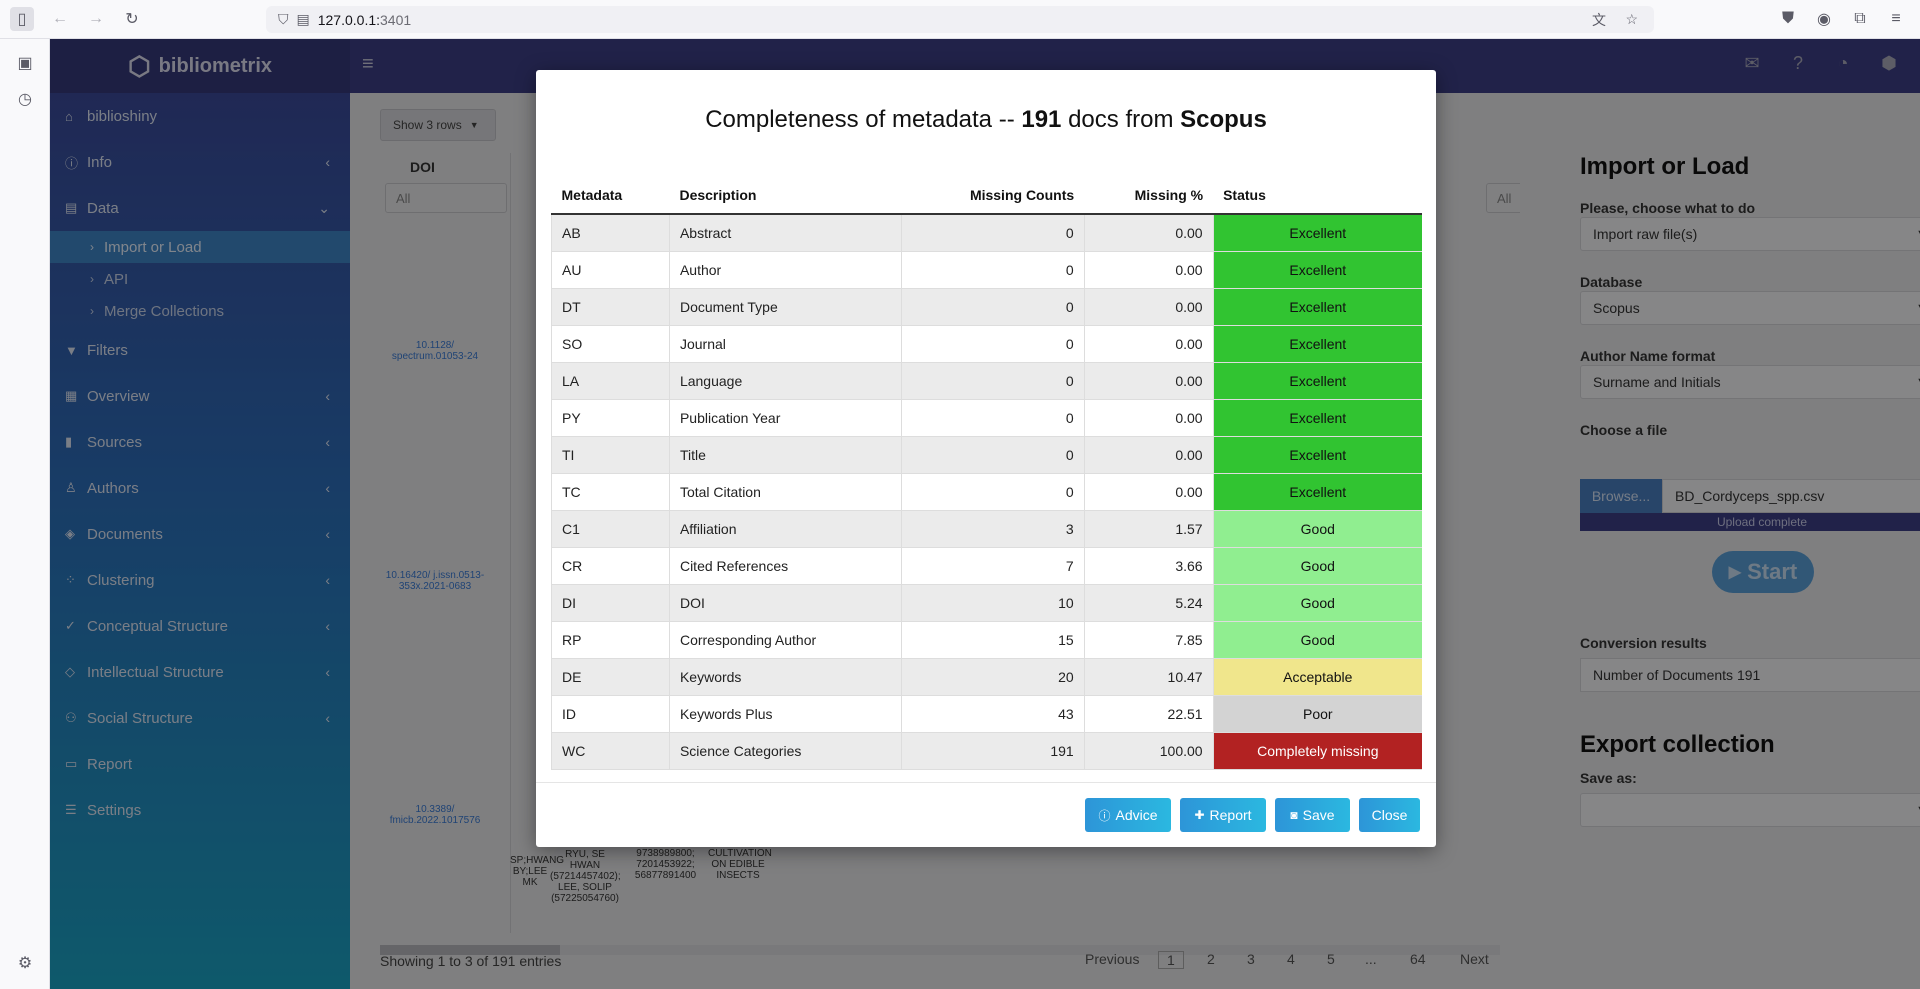  I want to click on advice-button: ⓘ Advice, so click(1128, 815).